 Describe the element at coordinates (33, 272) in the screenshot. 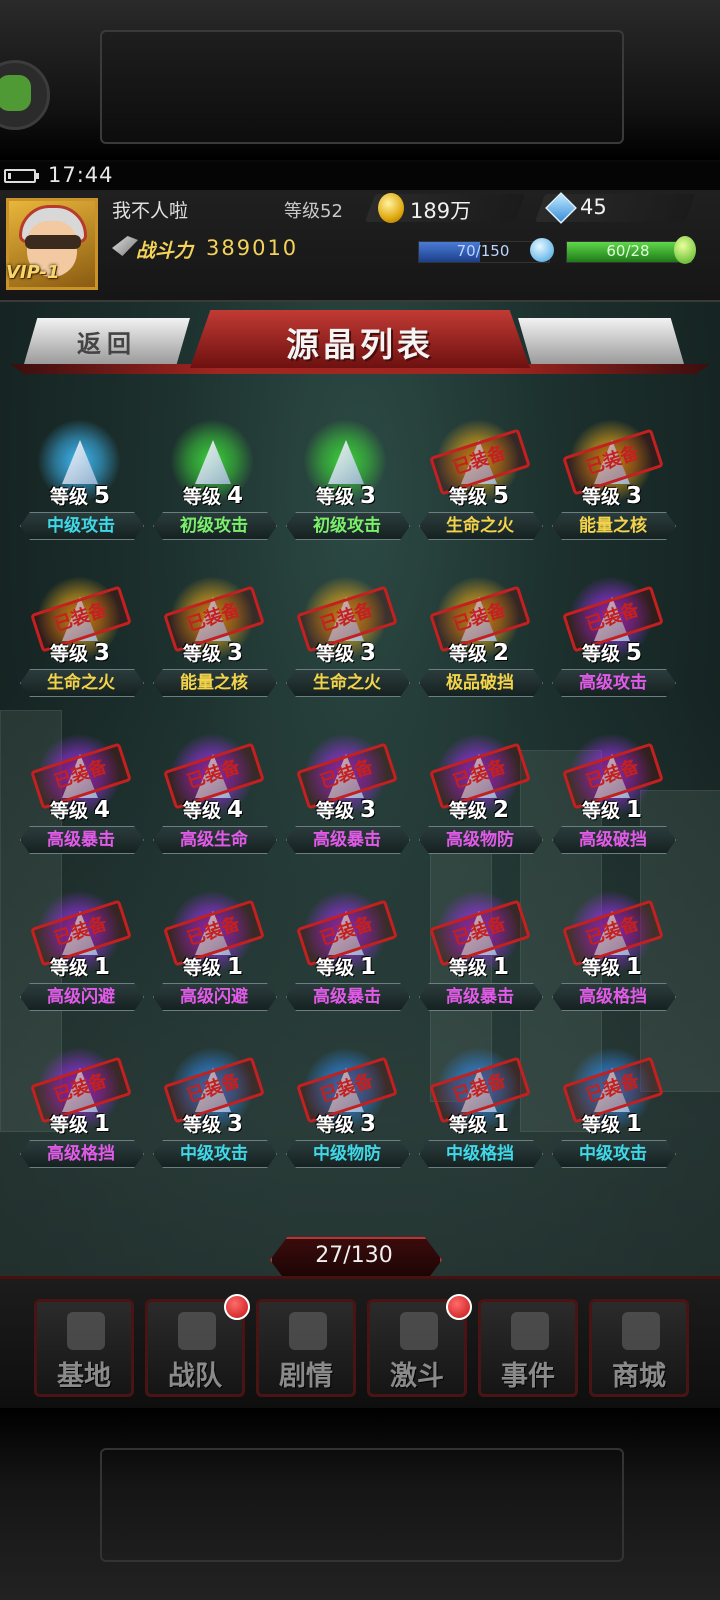

I see `vip-badge: VIP-1` at that location.